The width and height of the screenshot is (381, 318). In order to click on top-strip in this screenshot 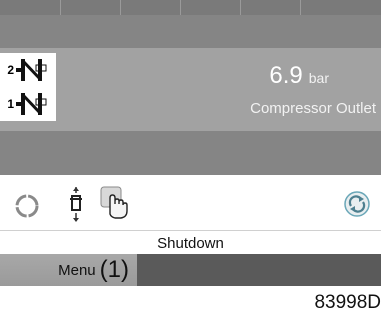, I will do `click(190, 7)`.